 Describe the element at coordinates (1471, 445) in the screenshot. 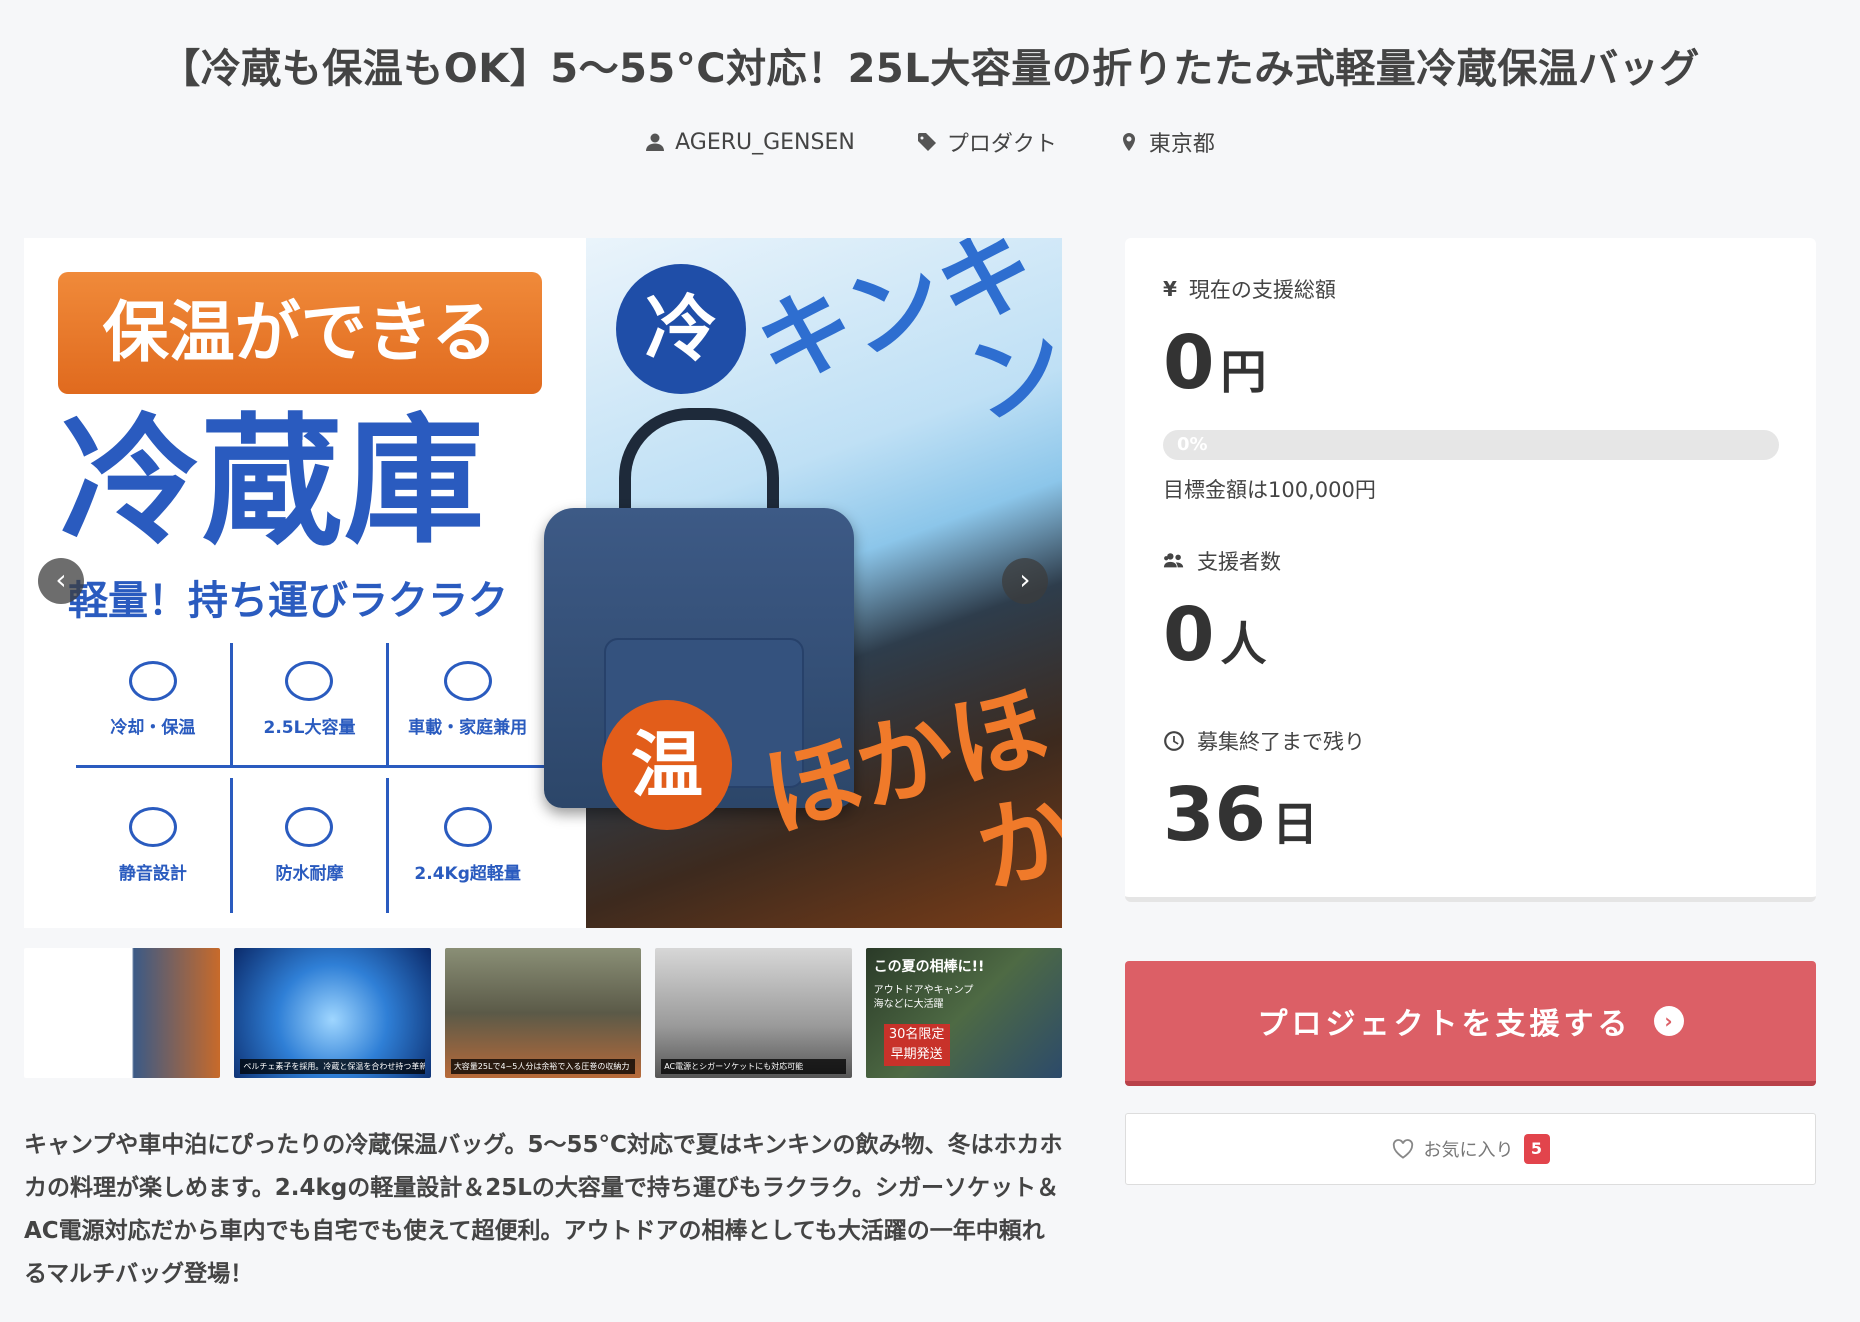

I see `funding-progress-bar: 0%` at that location.